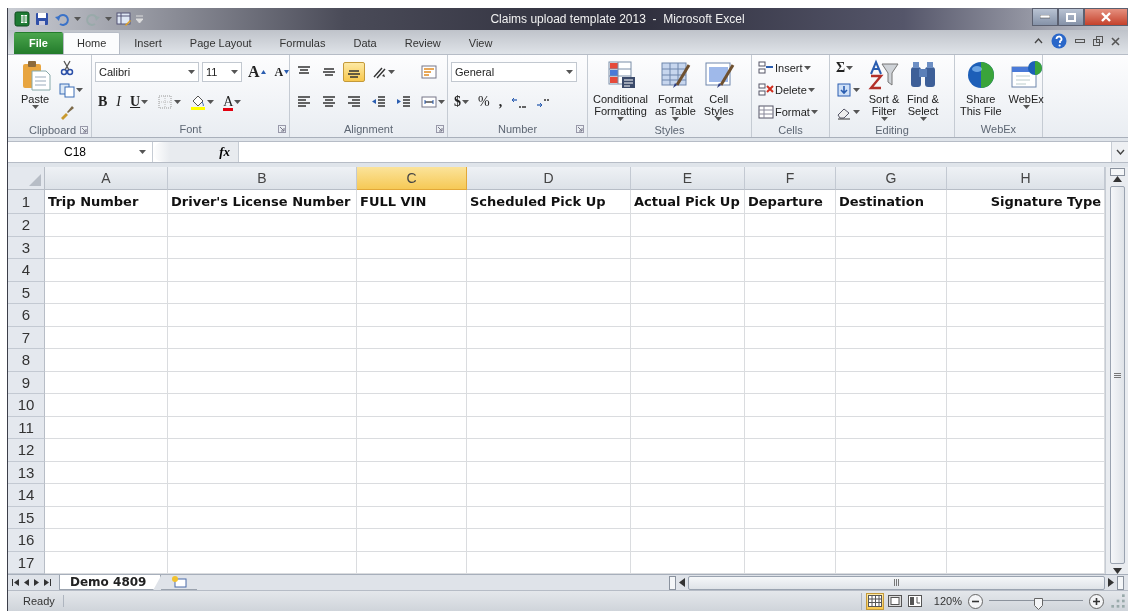 Image resolution: width=1130 pixels, height=611 pixels. I want to click on close-button, so click(1106, 17).